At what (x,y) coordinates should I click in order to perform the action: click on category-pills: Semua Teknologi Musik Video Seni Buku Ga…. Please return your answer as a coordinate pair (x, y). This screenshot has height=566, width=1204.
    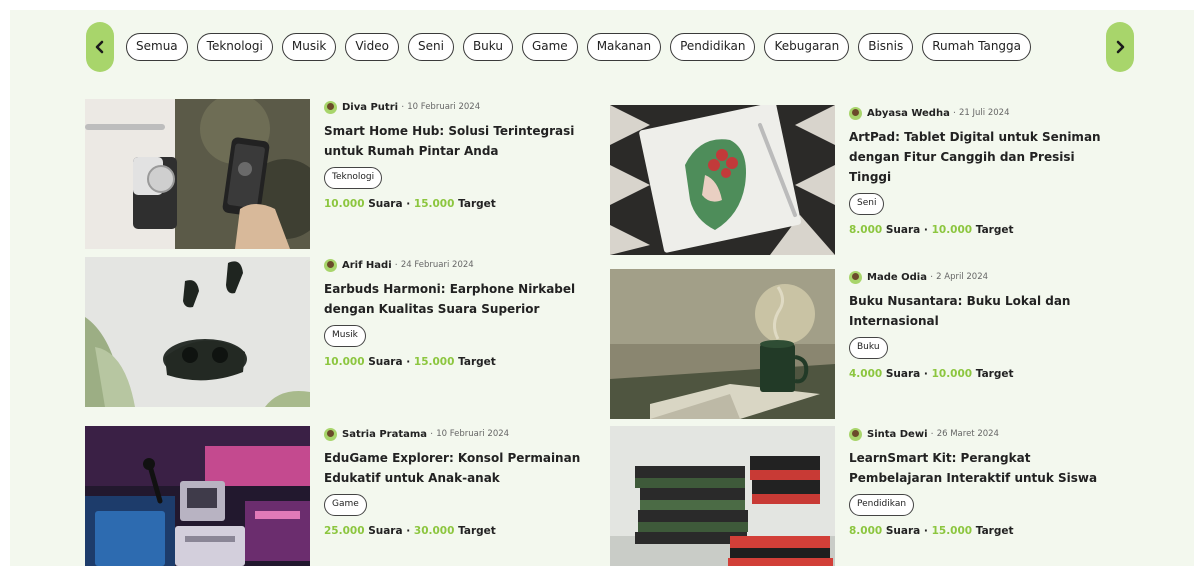
    Looking at the image, I should click on (579, 47).